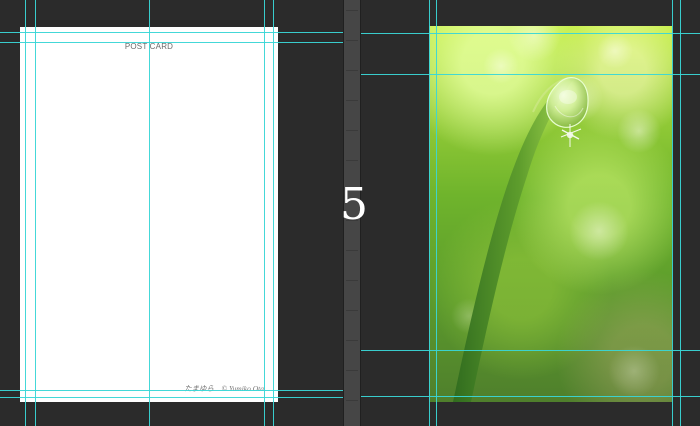  I want to click on guide-v-left-right-outer, so click(273, 213).